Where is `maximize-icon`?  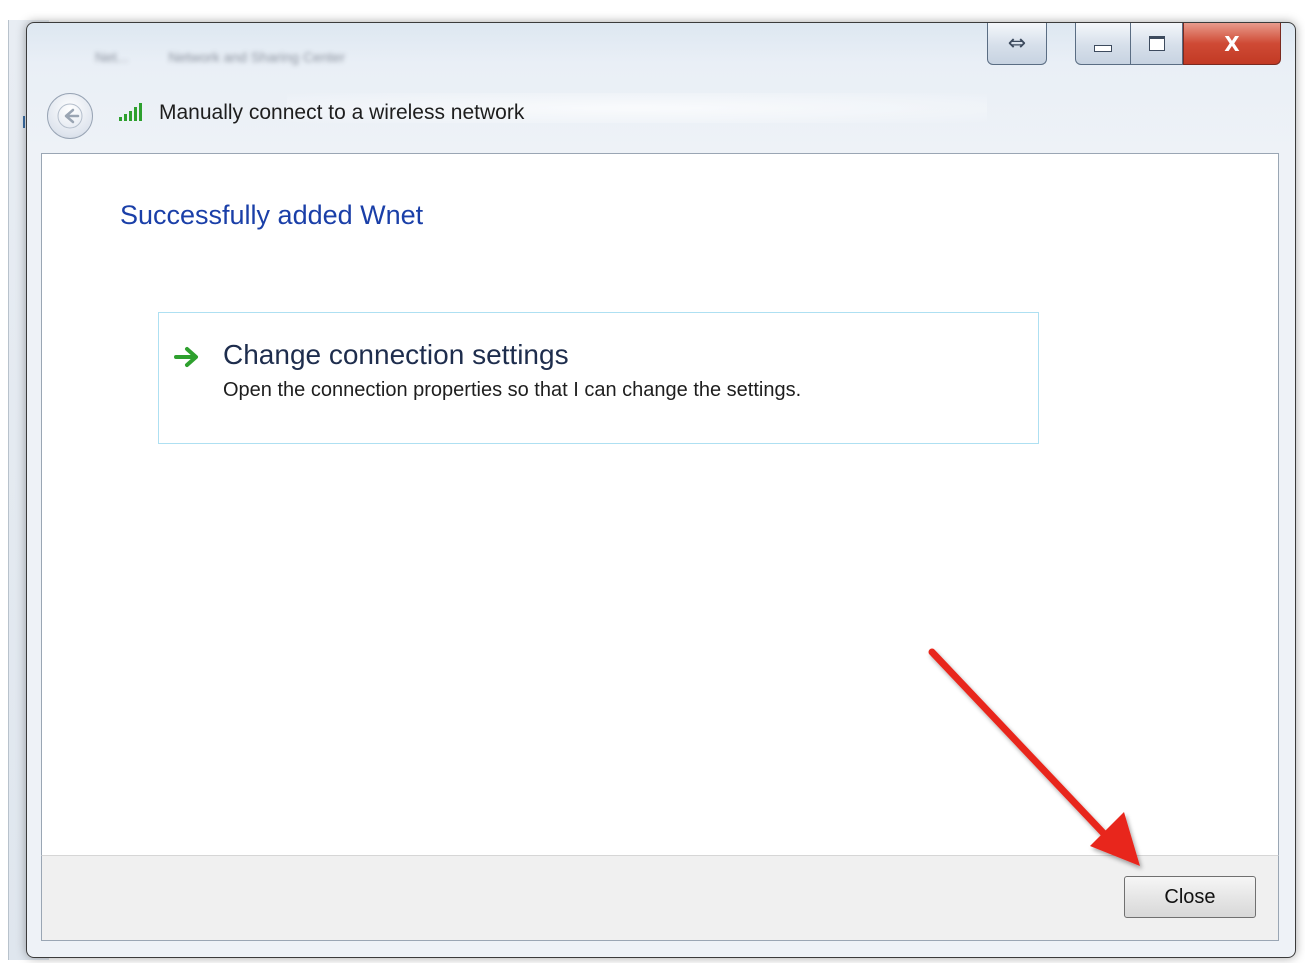
maximize-icon is located at coordinates (1156, 43).